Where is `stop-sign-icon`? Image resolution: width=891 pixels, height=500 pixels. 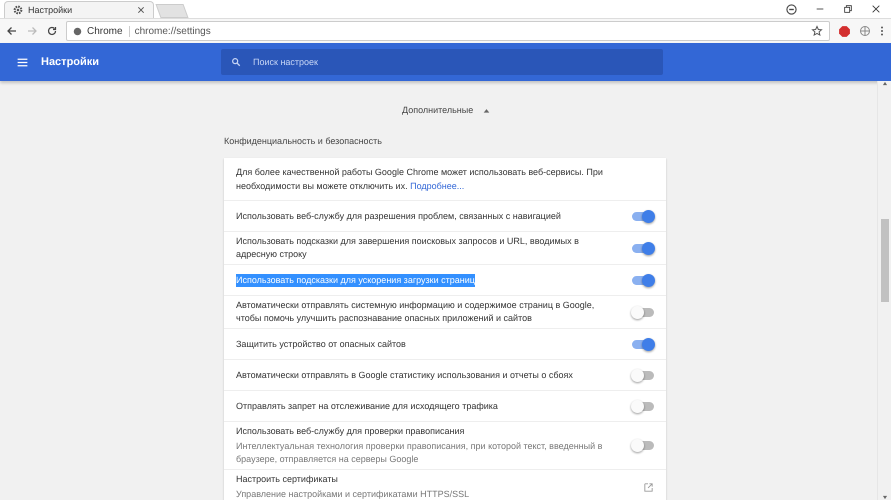
stop-sign-icon is located at coordinates (844, 31).